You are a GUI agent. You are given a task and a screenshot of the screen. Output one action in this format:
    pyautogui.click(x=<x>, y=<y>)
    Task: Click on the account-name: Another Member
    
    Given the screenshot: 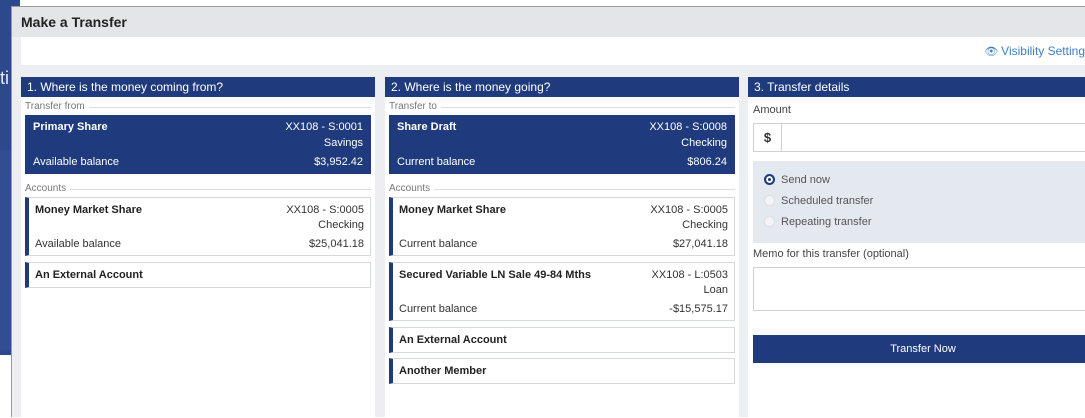 What is the action you would take?
    pyautogui.click(x=443, y=371)
    